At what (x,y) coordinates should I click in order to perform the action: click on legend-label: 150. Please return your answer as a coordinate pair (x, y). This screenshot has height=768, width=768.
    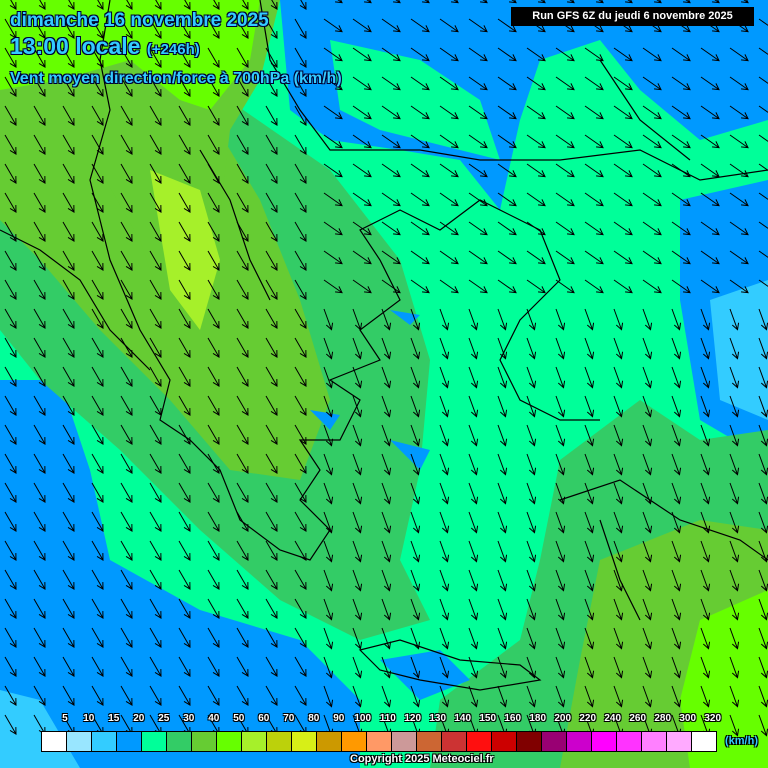
    Looking at the image, I should click on (488, 718).